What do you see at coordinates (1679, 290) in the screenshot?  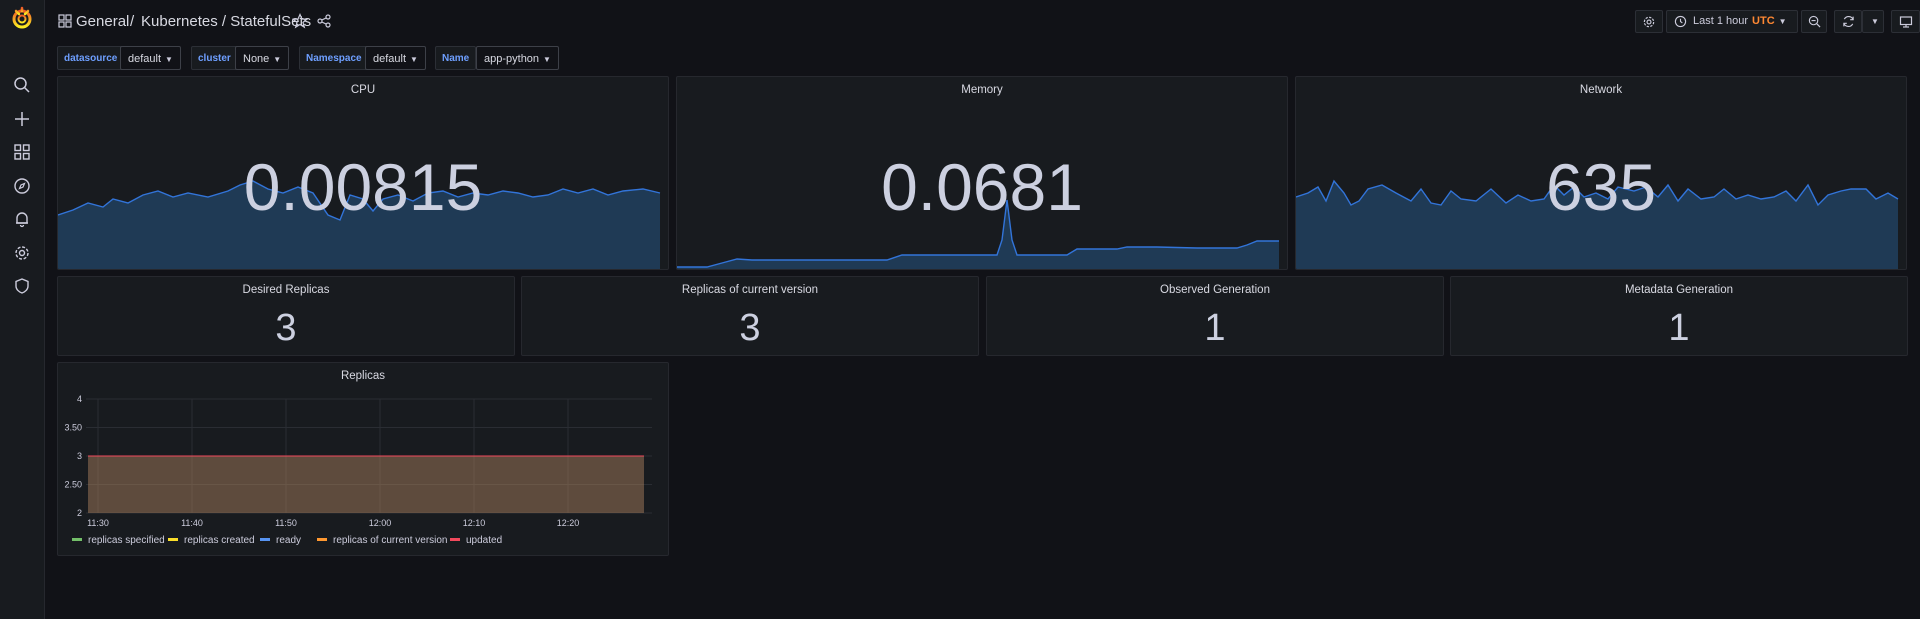 I see `panel-title: Metadata Generation` at bounding box center [1679, 290].